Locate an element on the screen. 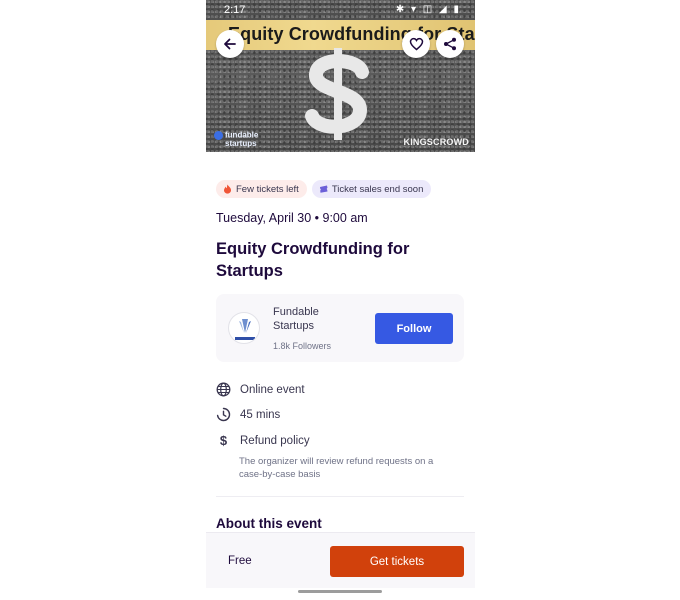 Image resolution: width=680 pixels, height=600 pixels. arrow-left-icon is located at coordinates (230, 44).